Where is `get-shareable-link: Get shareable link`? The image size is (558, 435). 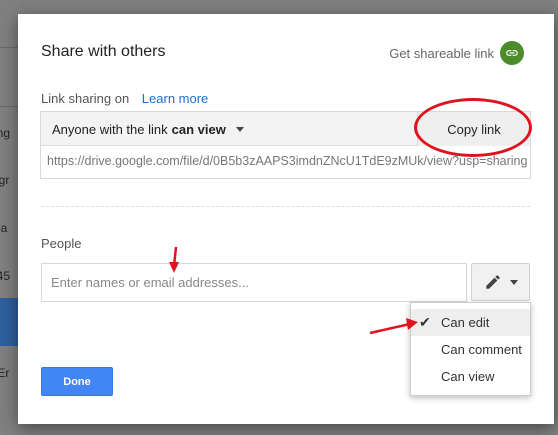 get-shareable-link: Get shareable link is located at coordinates (456, 53).